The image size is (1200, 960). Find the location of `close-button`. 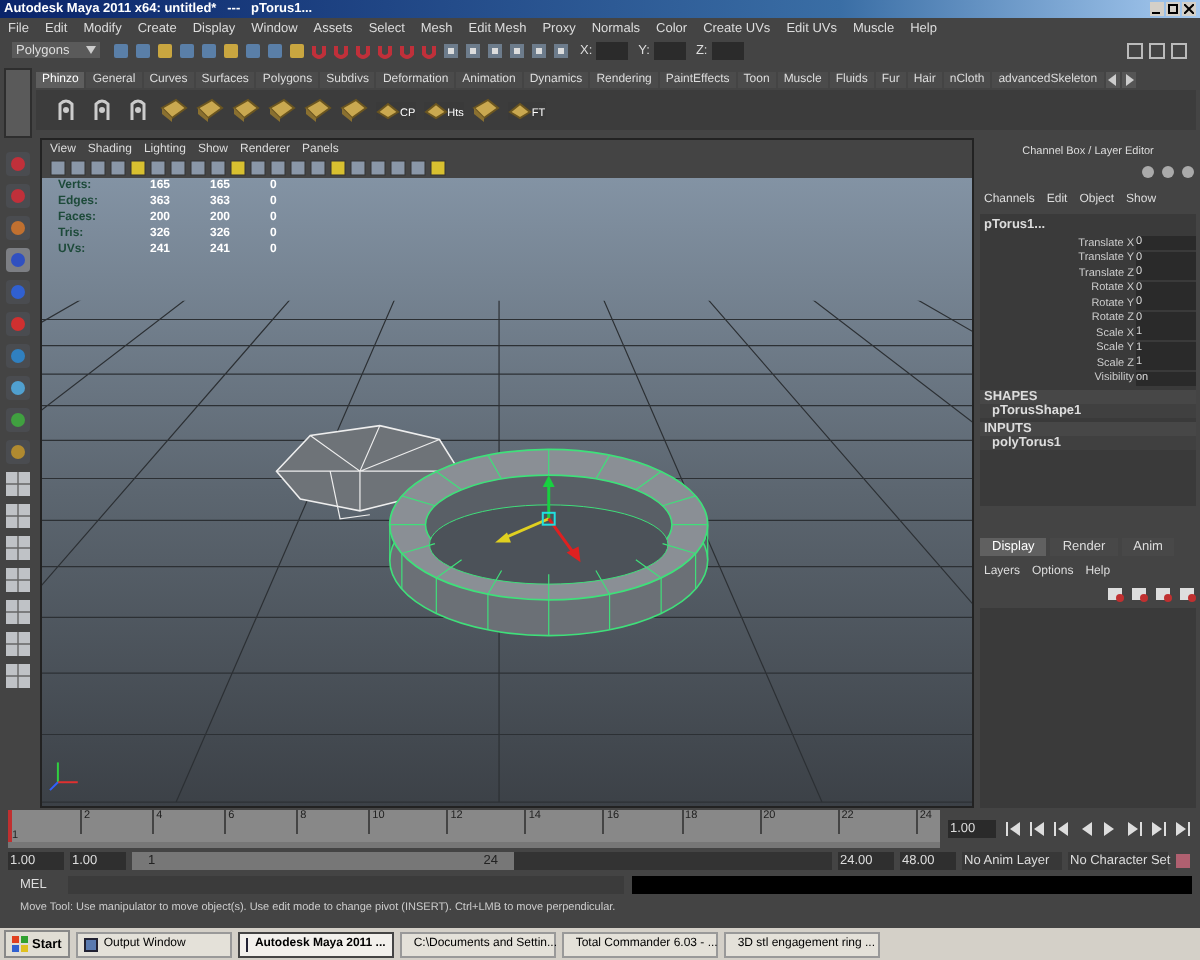

close-button is located at coordinates (1189, 9).